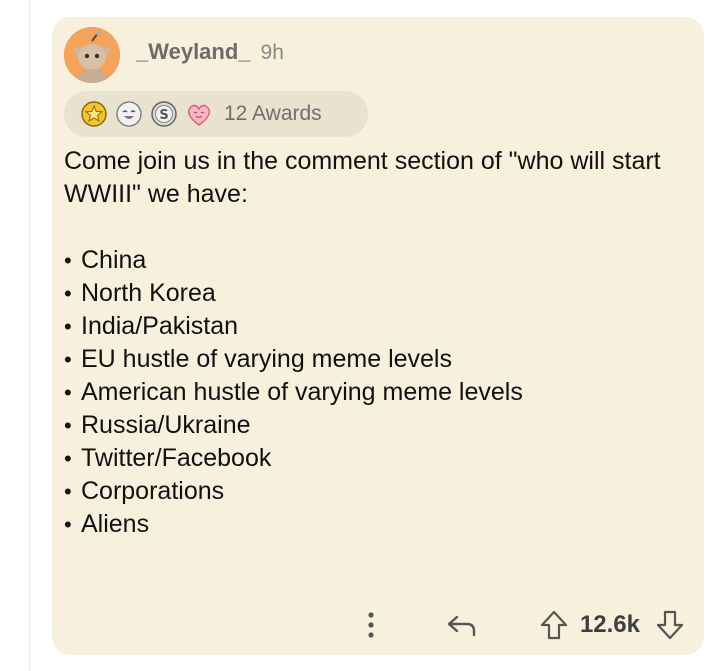 The height and width of the screenshot is (671, 720). What do you see at coordinates (153, 491) in the screenshot?
I see `list-item-text: Corporations` at bounding box center [153, 491].